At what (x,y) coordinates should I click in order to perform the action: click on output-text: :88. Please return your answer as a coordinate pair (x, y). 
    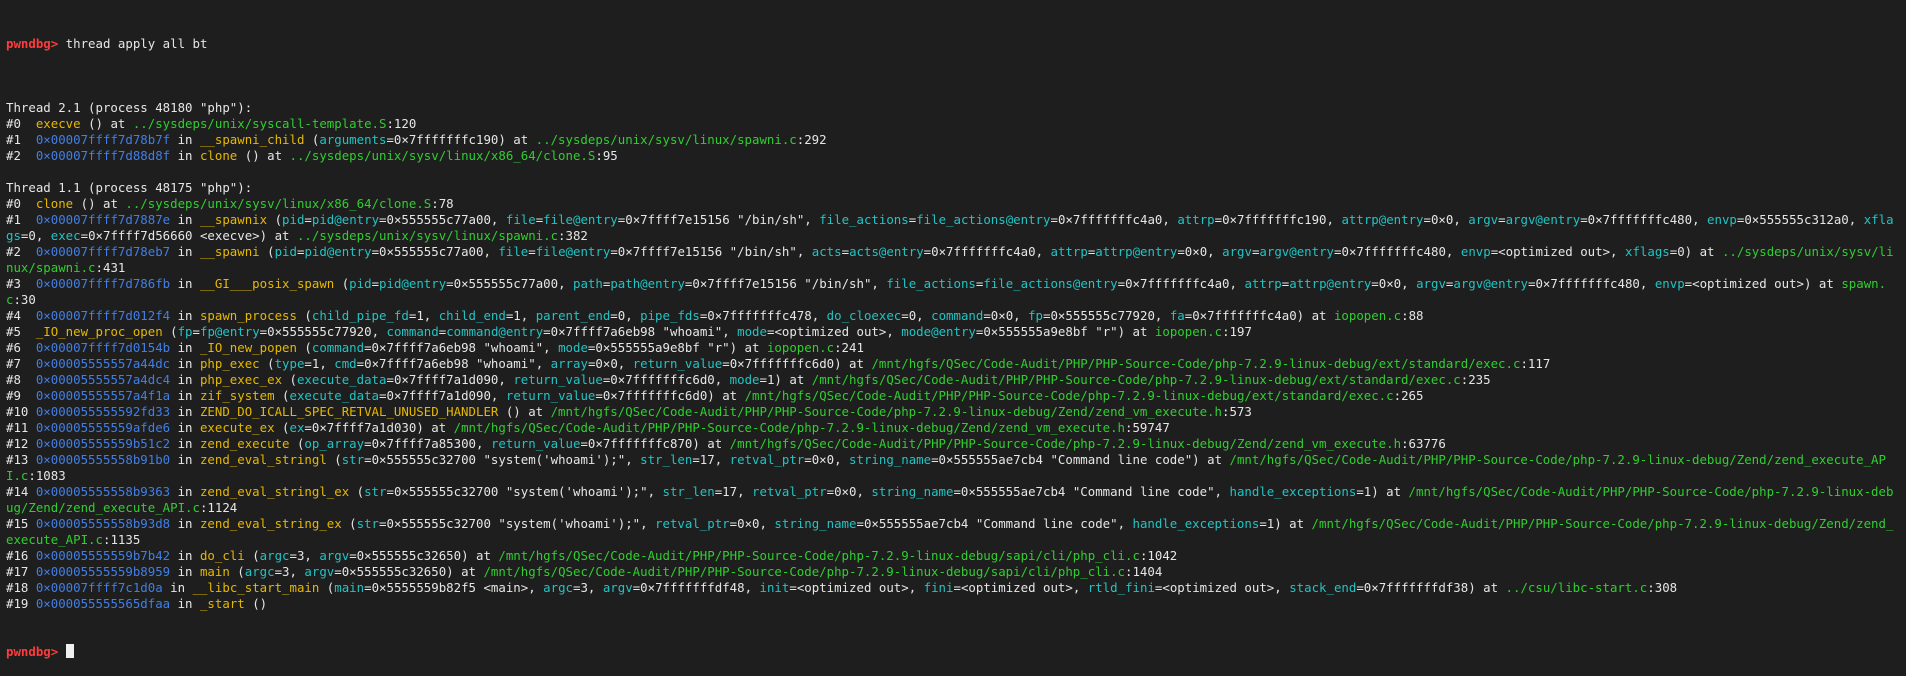
    Looking at the image, I should click on (1412, 315).